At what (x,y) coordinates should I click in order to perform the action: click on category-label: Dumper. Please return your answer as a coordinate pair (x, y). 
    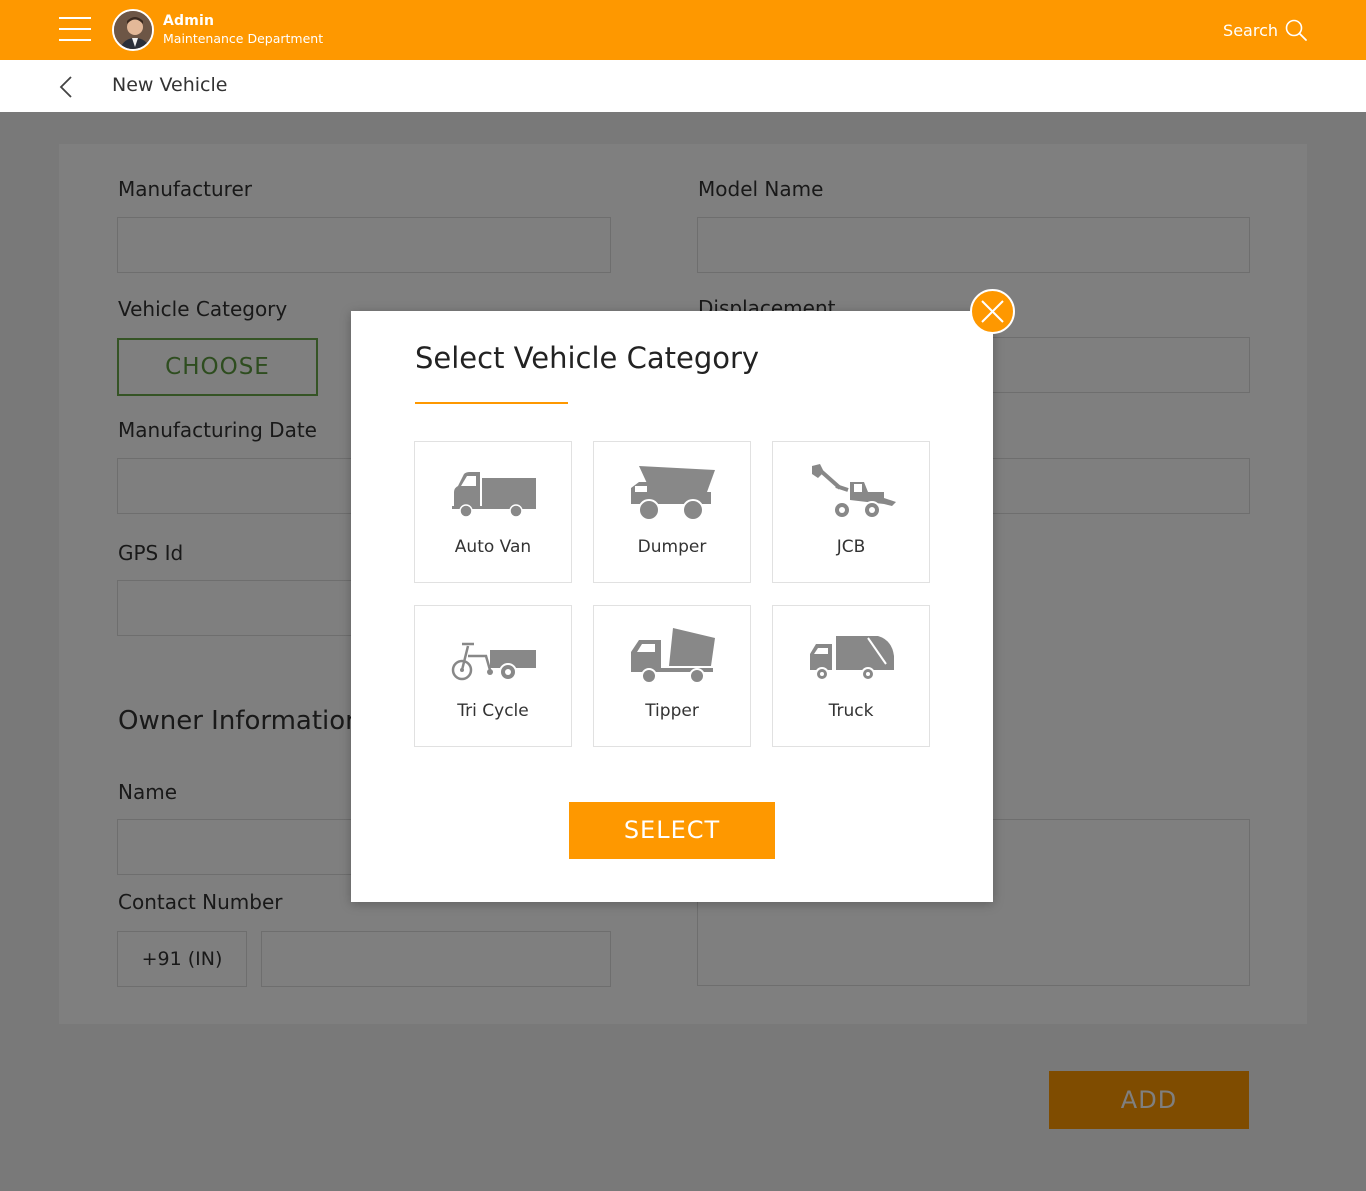
    Looking at the image, I should click on (672, 547).